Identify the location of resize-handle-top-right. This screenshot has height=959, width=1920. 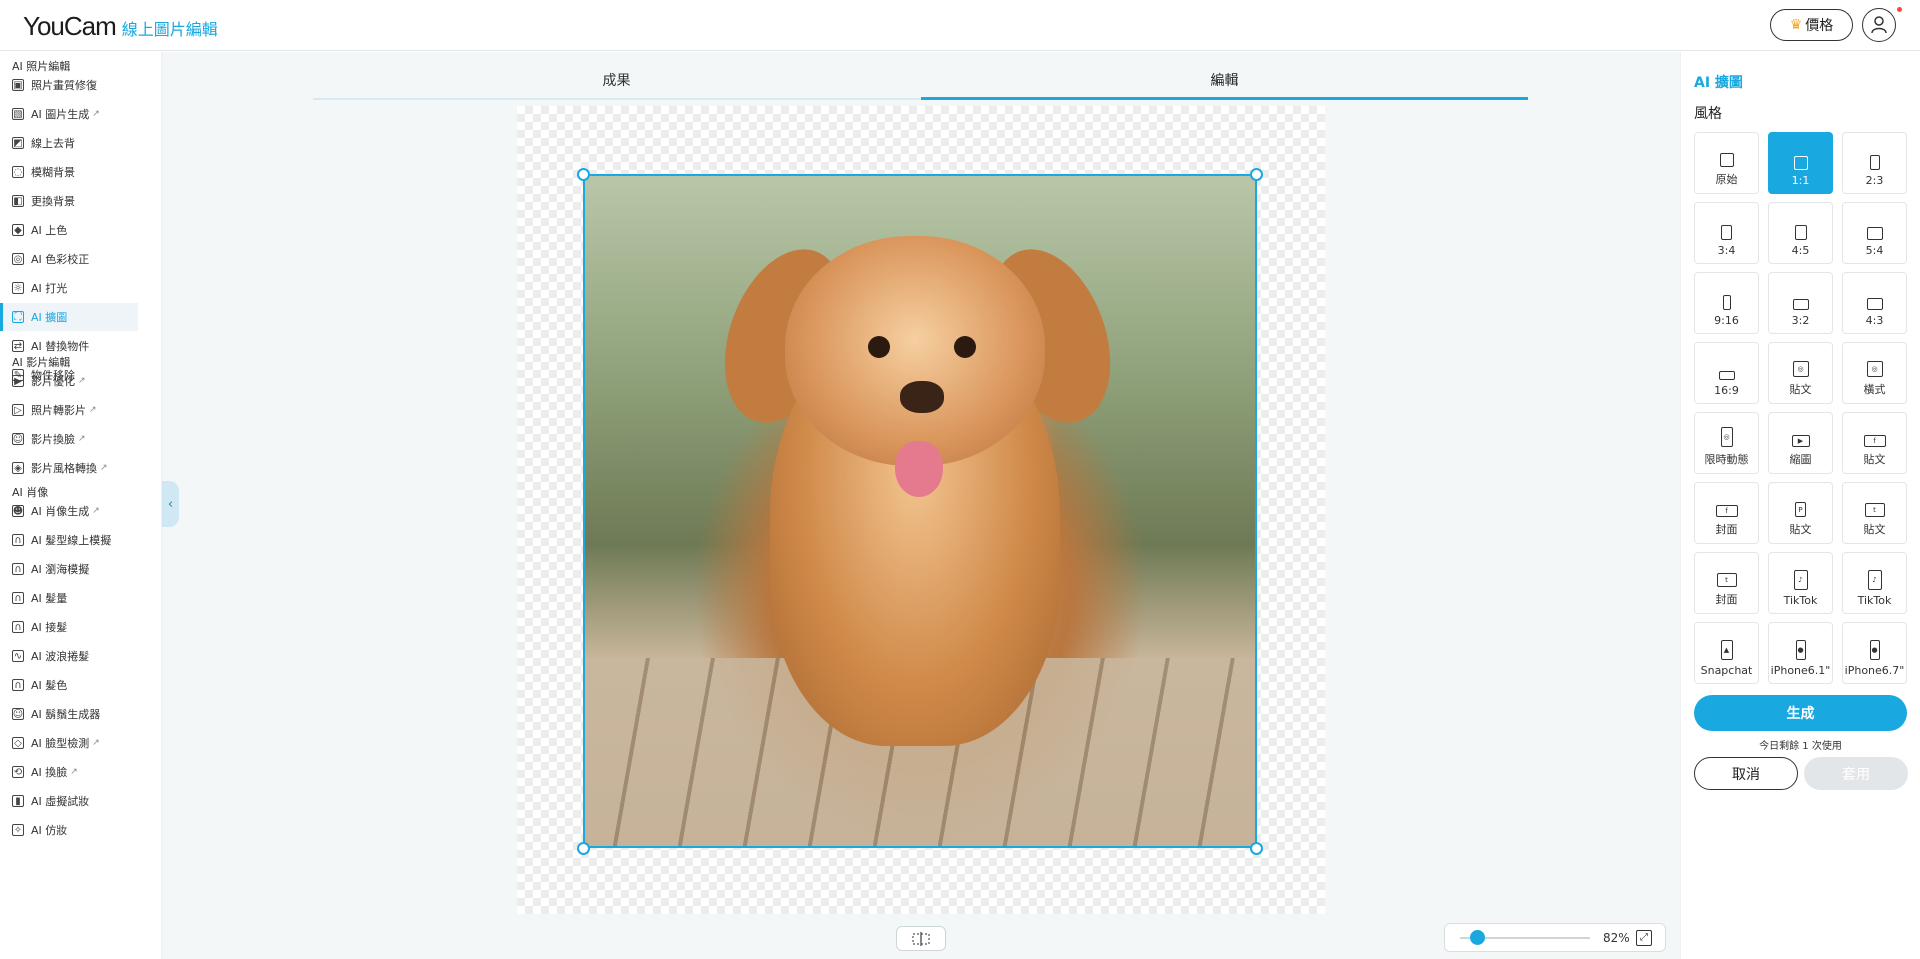
(1256, 174).